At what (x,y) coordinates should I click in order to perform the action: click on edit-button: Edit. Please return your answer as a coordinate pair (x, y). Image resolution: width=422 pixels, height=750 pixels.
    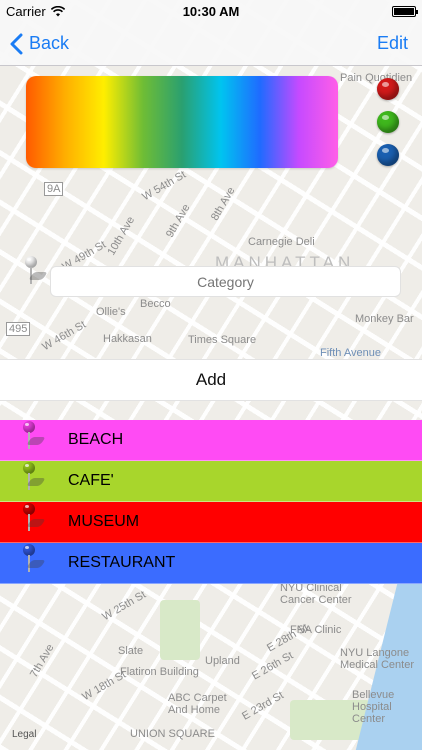
    Looking at the image, I should click on (392, 43).